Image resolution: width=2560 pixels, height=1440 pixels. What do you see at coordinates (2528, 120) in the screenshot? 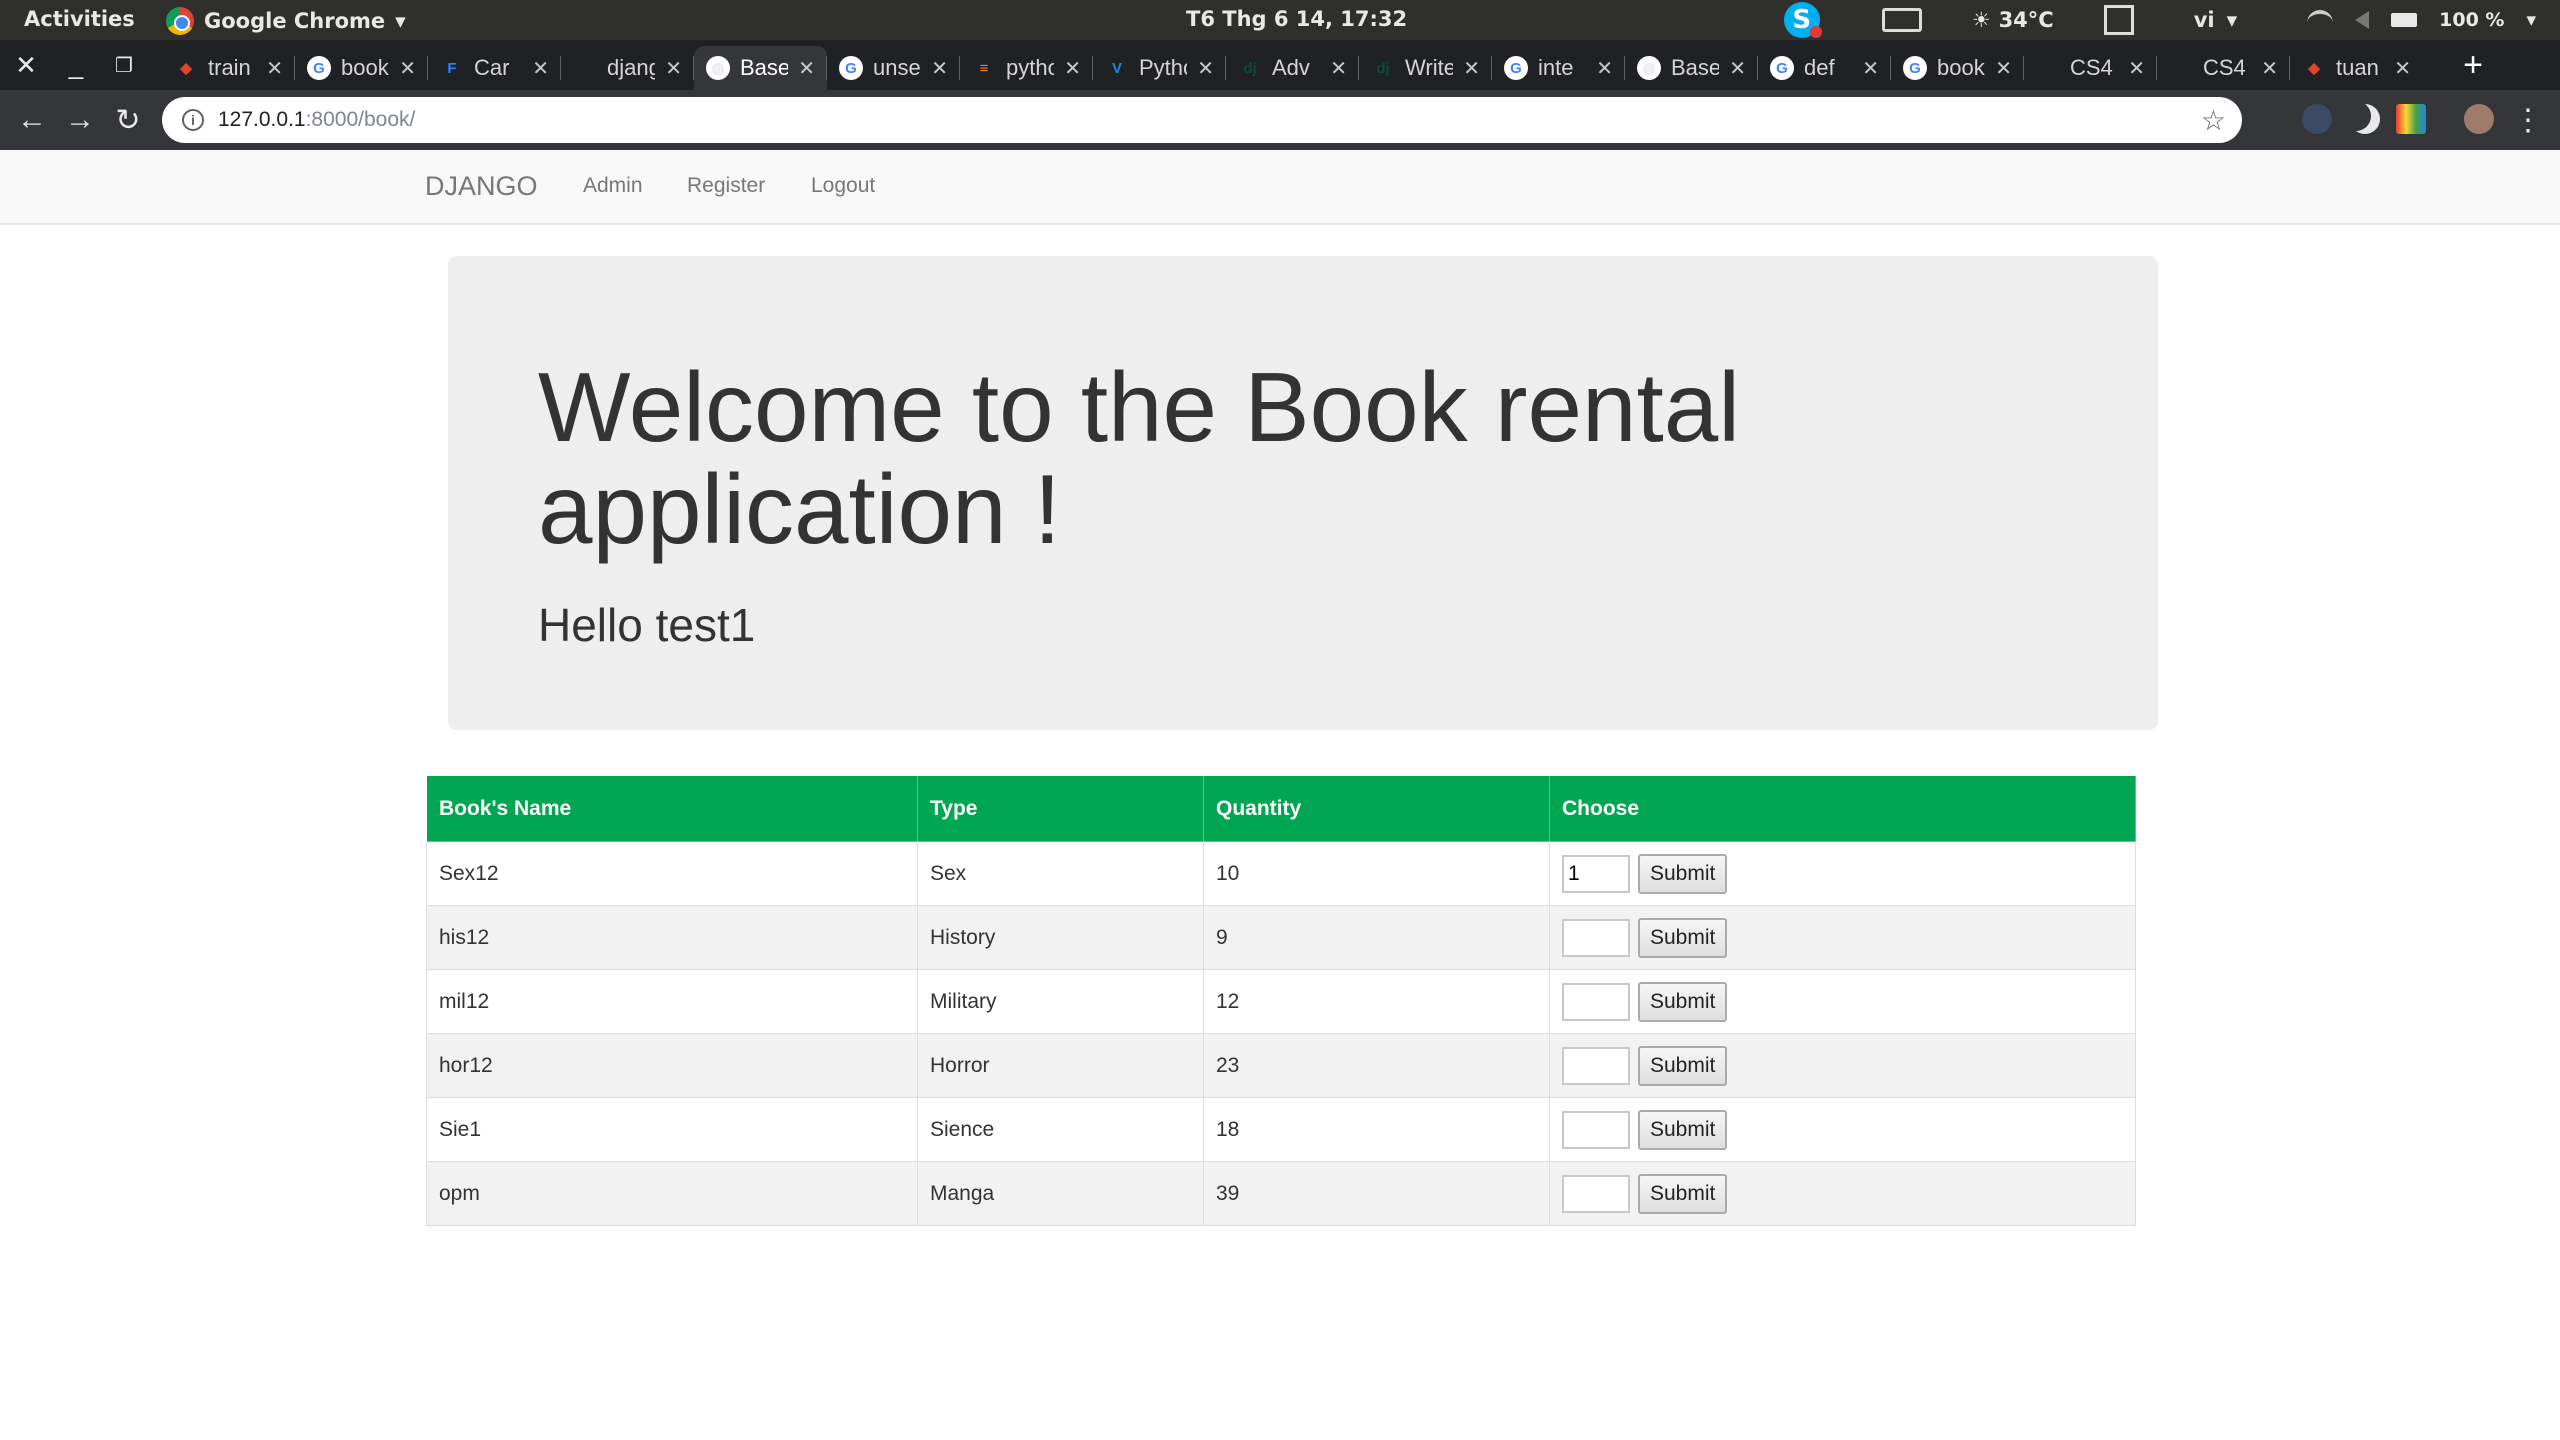
I see `chrome-menu-icon: ⋮` at bounding box center [2528, 120].